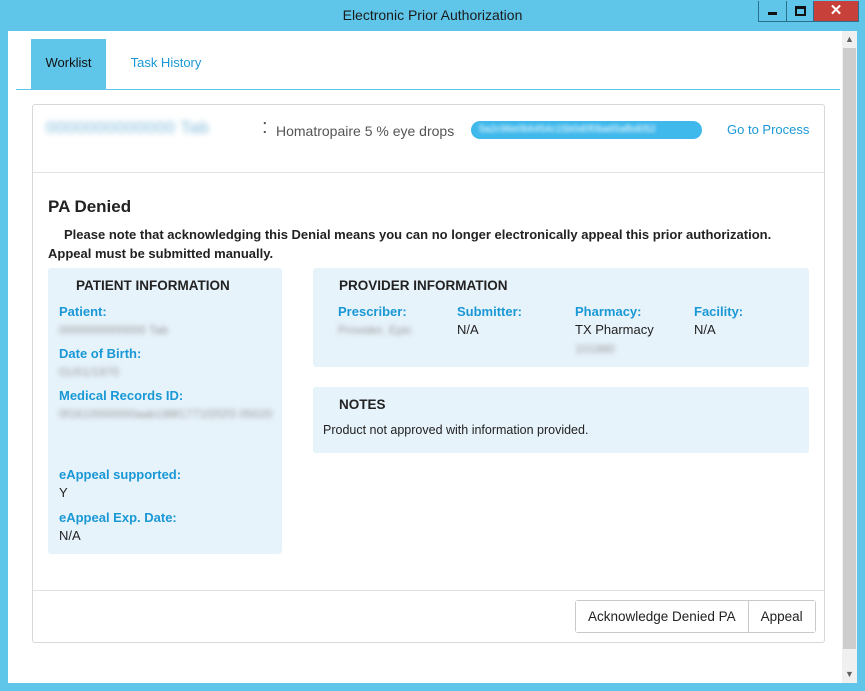 This screenshot has width=865, height=691. What do you see at coordinates (114, 330) in the screenshot?
I see `patient-value-masked: 0000000000000 Tab` at bounding box center [114, 330].